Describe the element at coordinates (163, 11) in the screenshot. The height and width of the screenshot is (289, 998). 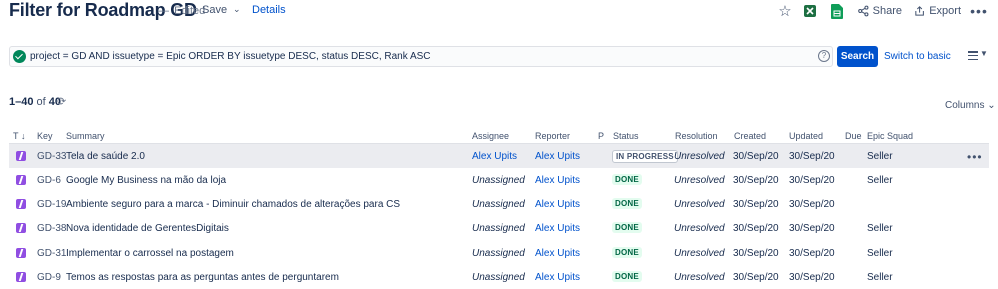
I see `edited-dash: —` at that location.